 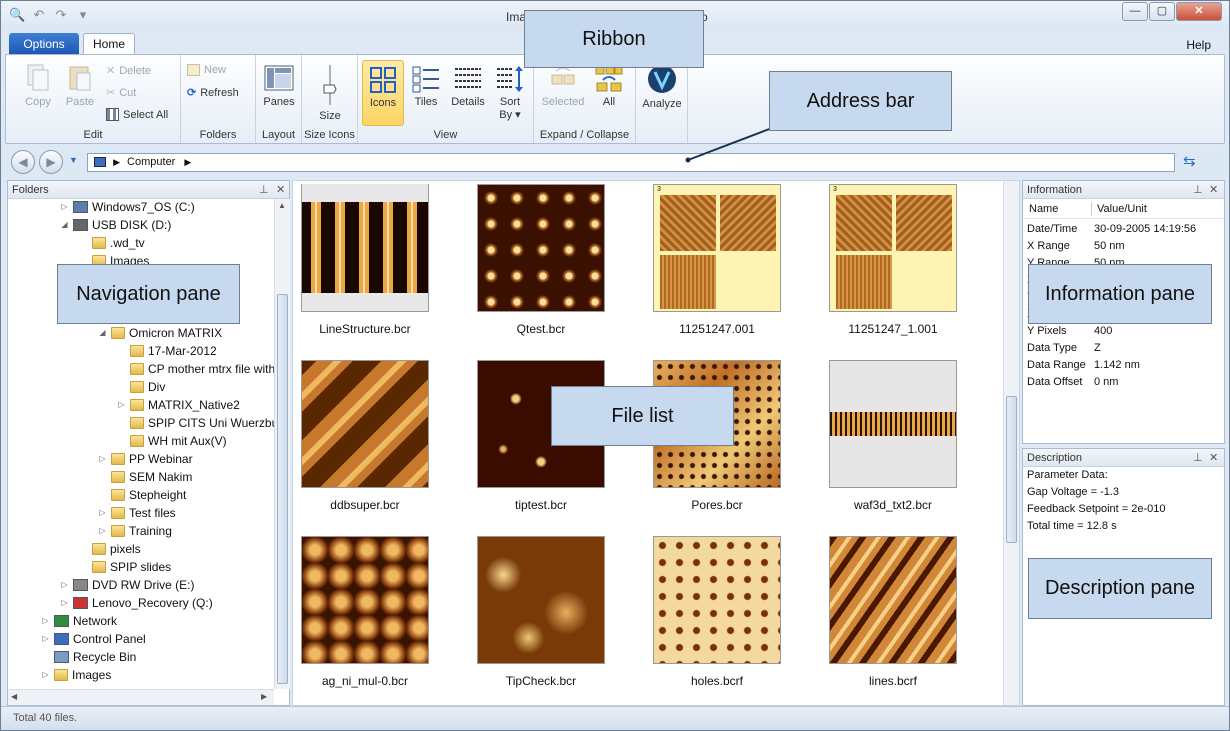 I want to click on callout-ribbon: Ribbon, so click(x=614, y=39).